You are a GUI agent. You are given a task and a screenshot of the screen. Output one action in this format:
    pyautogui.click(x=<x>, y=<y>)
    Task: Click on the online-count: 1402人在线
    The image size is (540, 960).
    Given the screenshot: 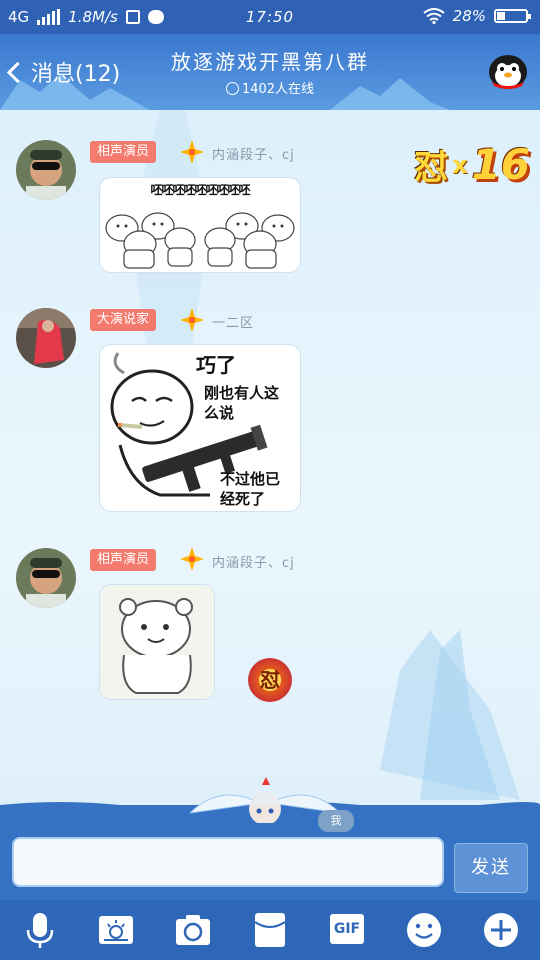 What is the action you would take?
    pyautogui.click(x=270, y=87)
    